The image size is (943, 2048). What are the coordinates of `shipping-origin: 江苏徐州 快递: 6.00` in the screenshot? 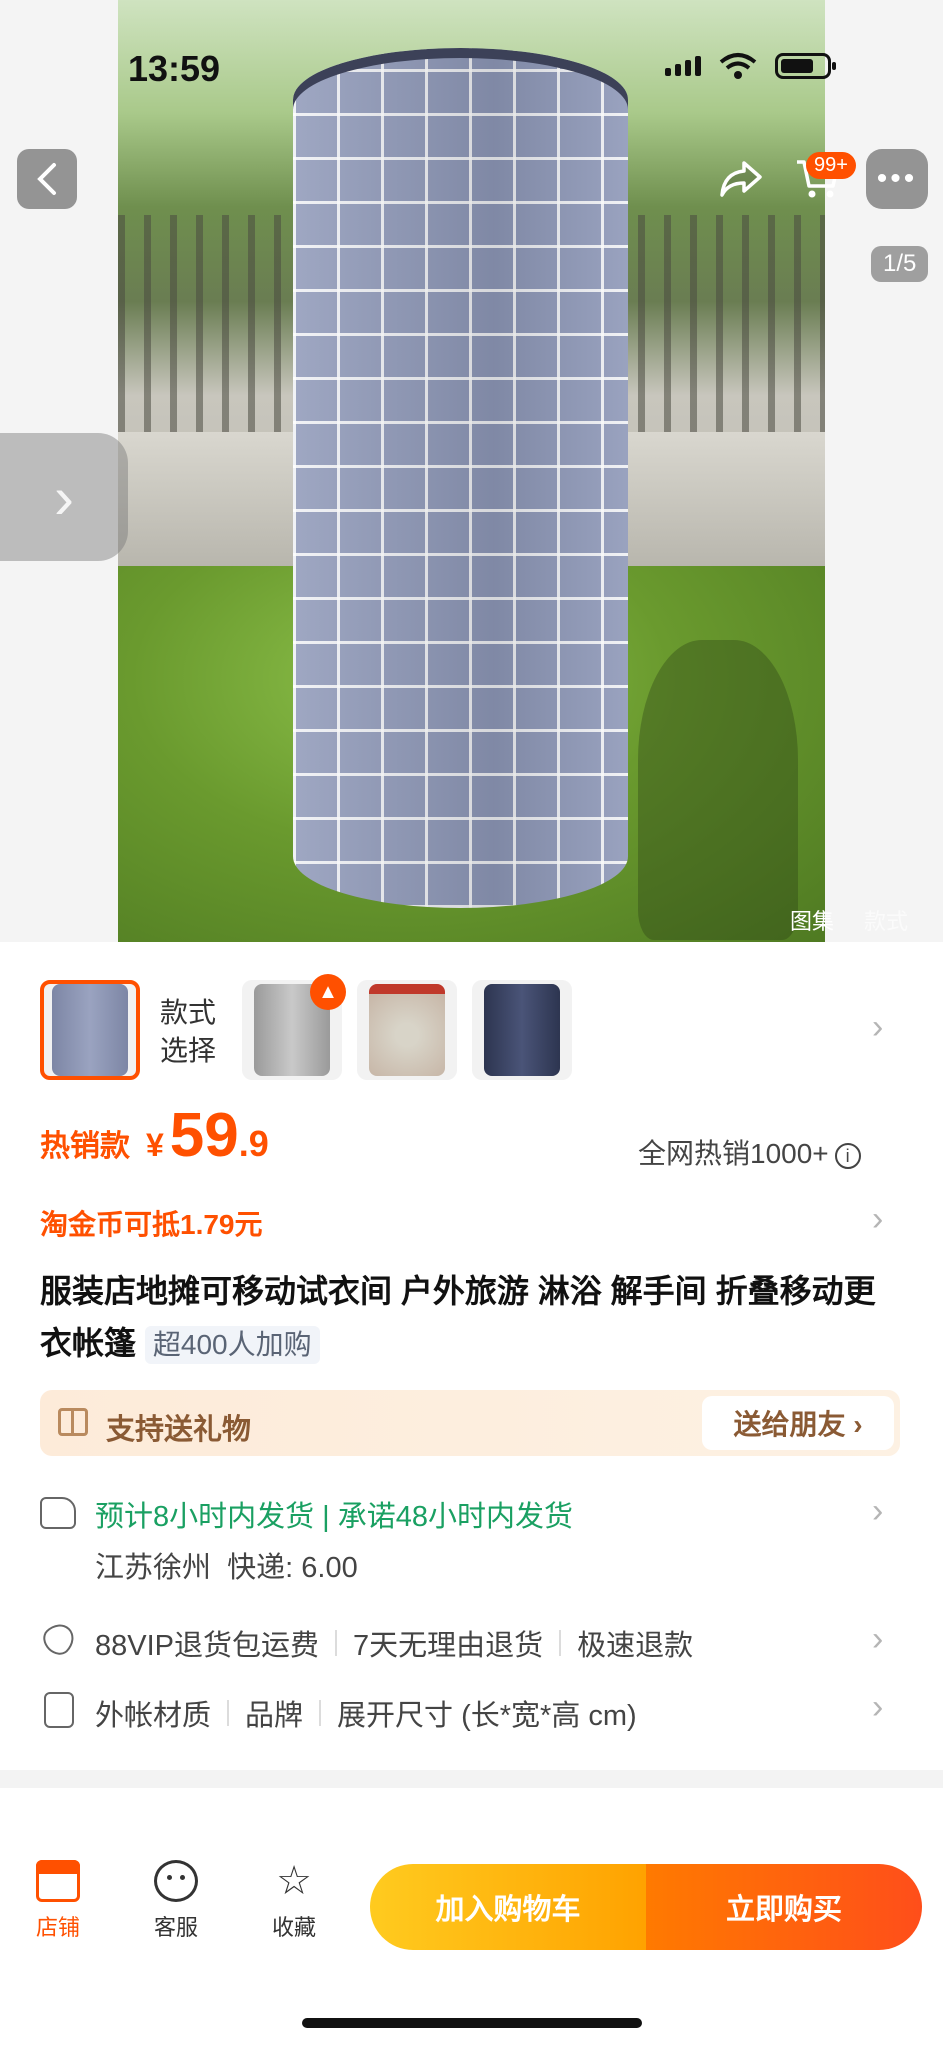 It's located at (226, 1568).